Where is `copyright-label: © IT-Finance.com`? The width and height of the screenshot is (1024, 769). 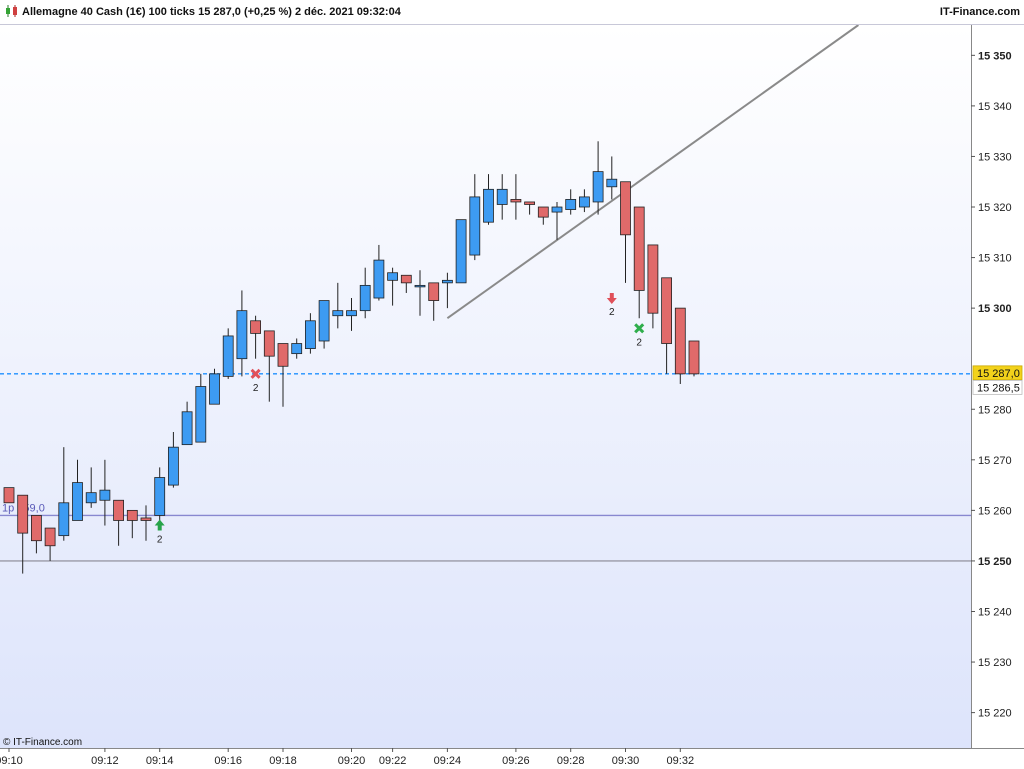
copyright-label: © IT-Finance.com is located at coordinates (43, 742).